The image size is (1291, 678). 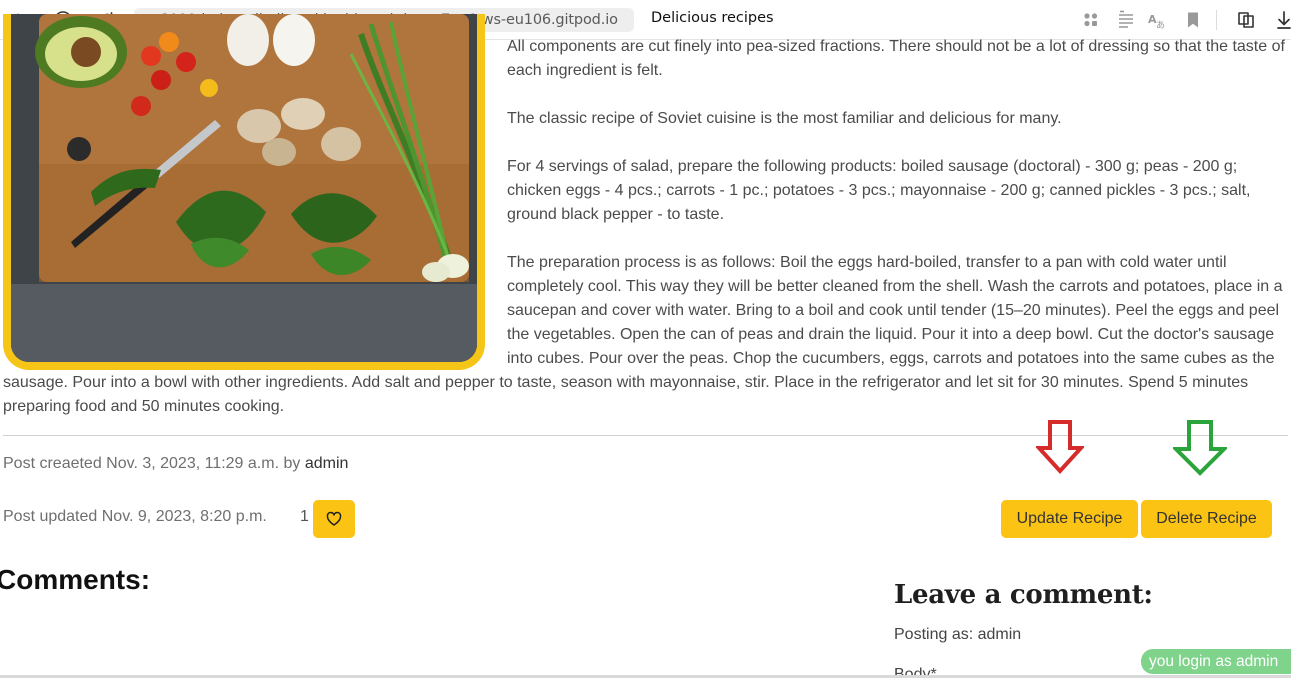 I want to click on reader-mode-icon, so click(x=1126, y=20).